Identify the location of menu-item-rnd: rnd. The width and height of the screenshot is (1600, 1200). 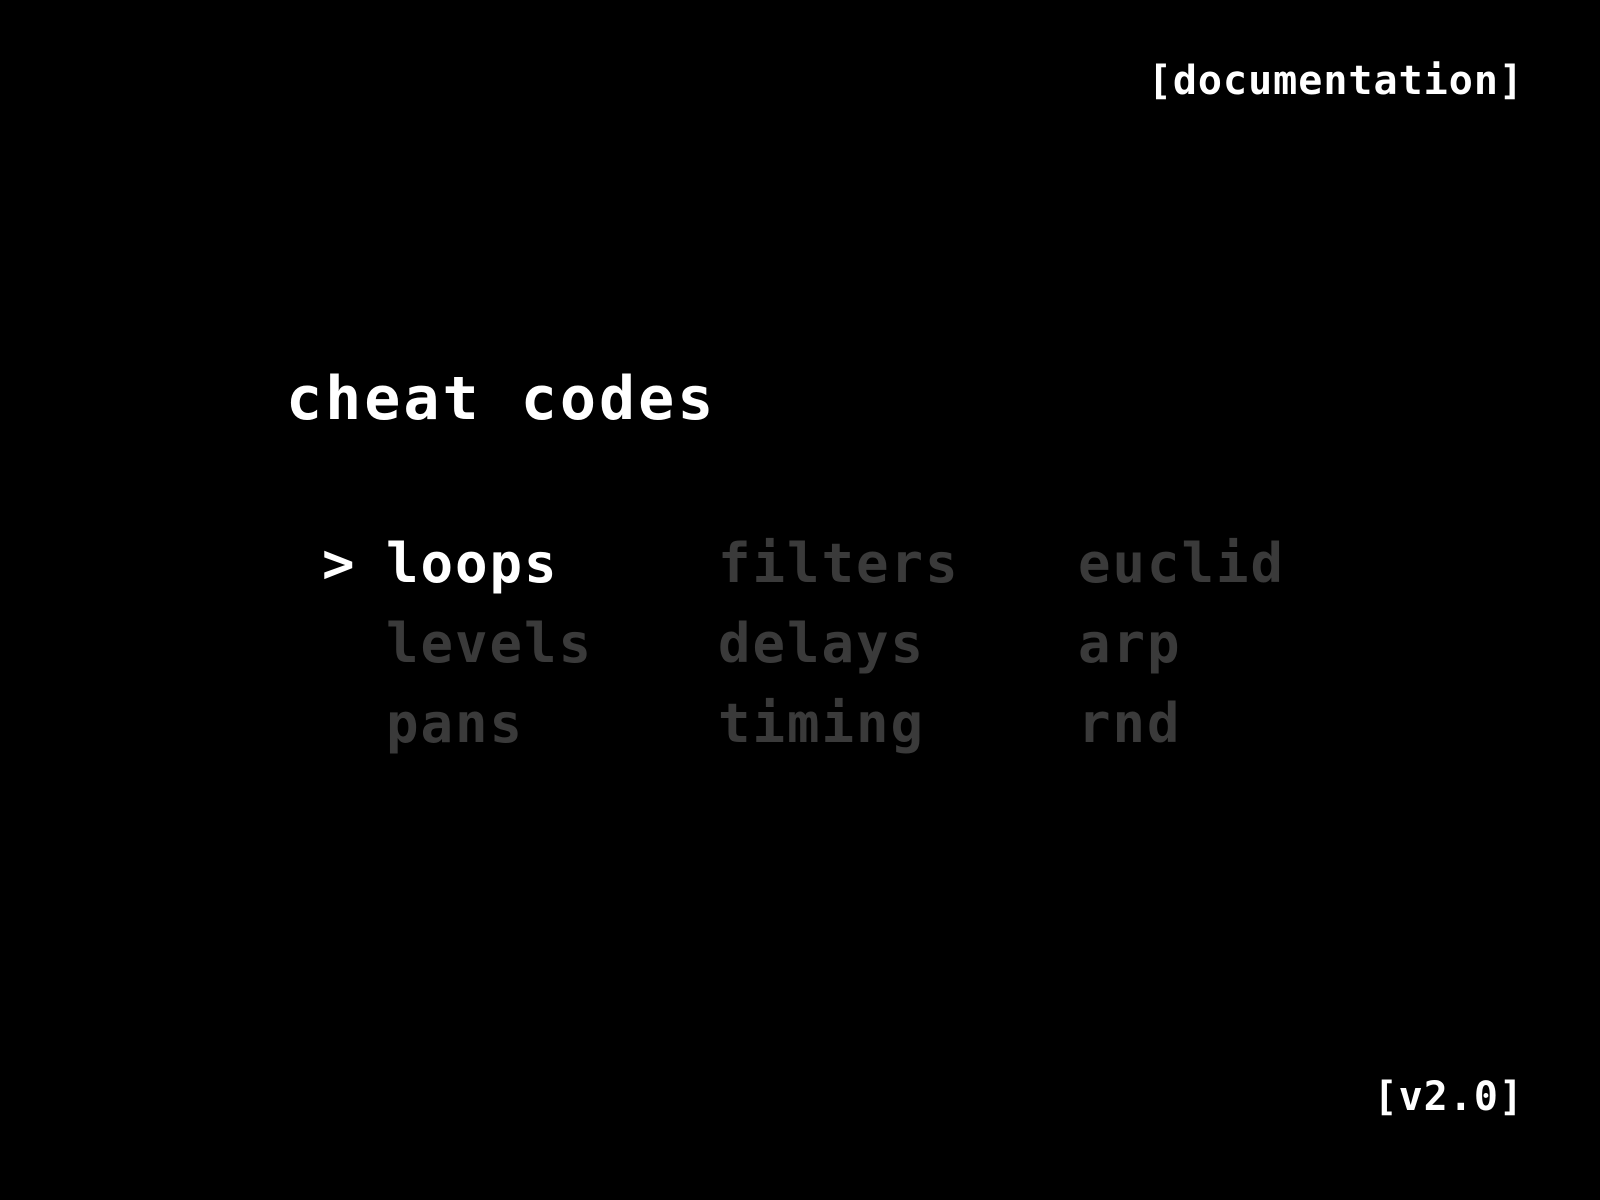
(1130, 724).